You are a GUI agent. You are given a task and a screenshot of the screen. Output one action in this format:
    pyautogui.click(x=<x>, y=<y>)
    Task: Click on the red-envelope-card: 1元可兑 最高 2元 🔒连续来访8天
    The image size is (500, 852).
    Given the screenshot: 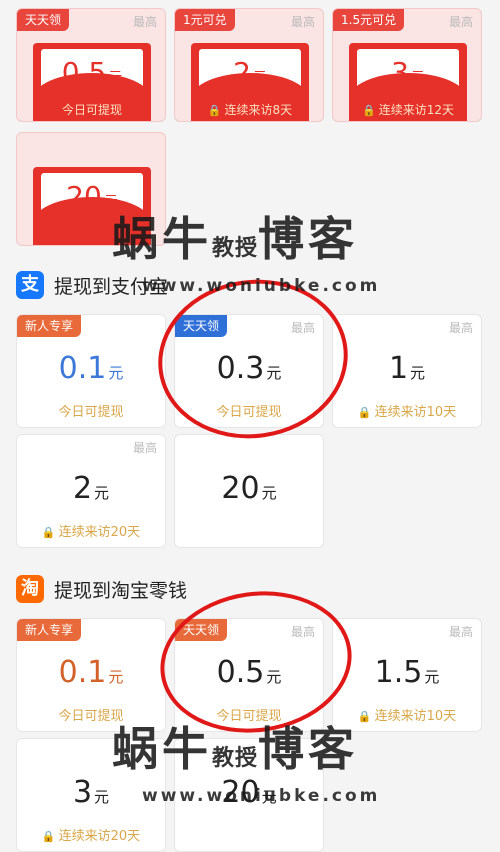 What is the action you would take?
    pyautogui.click(x=249, y=65)
    